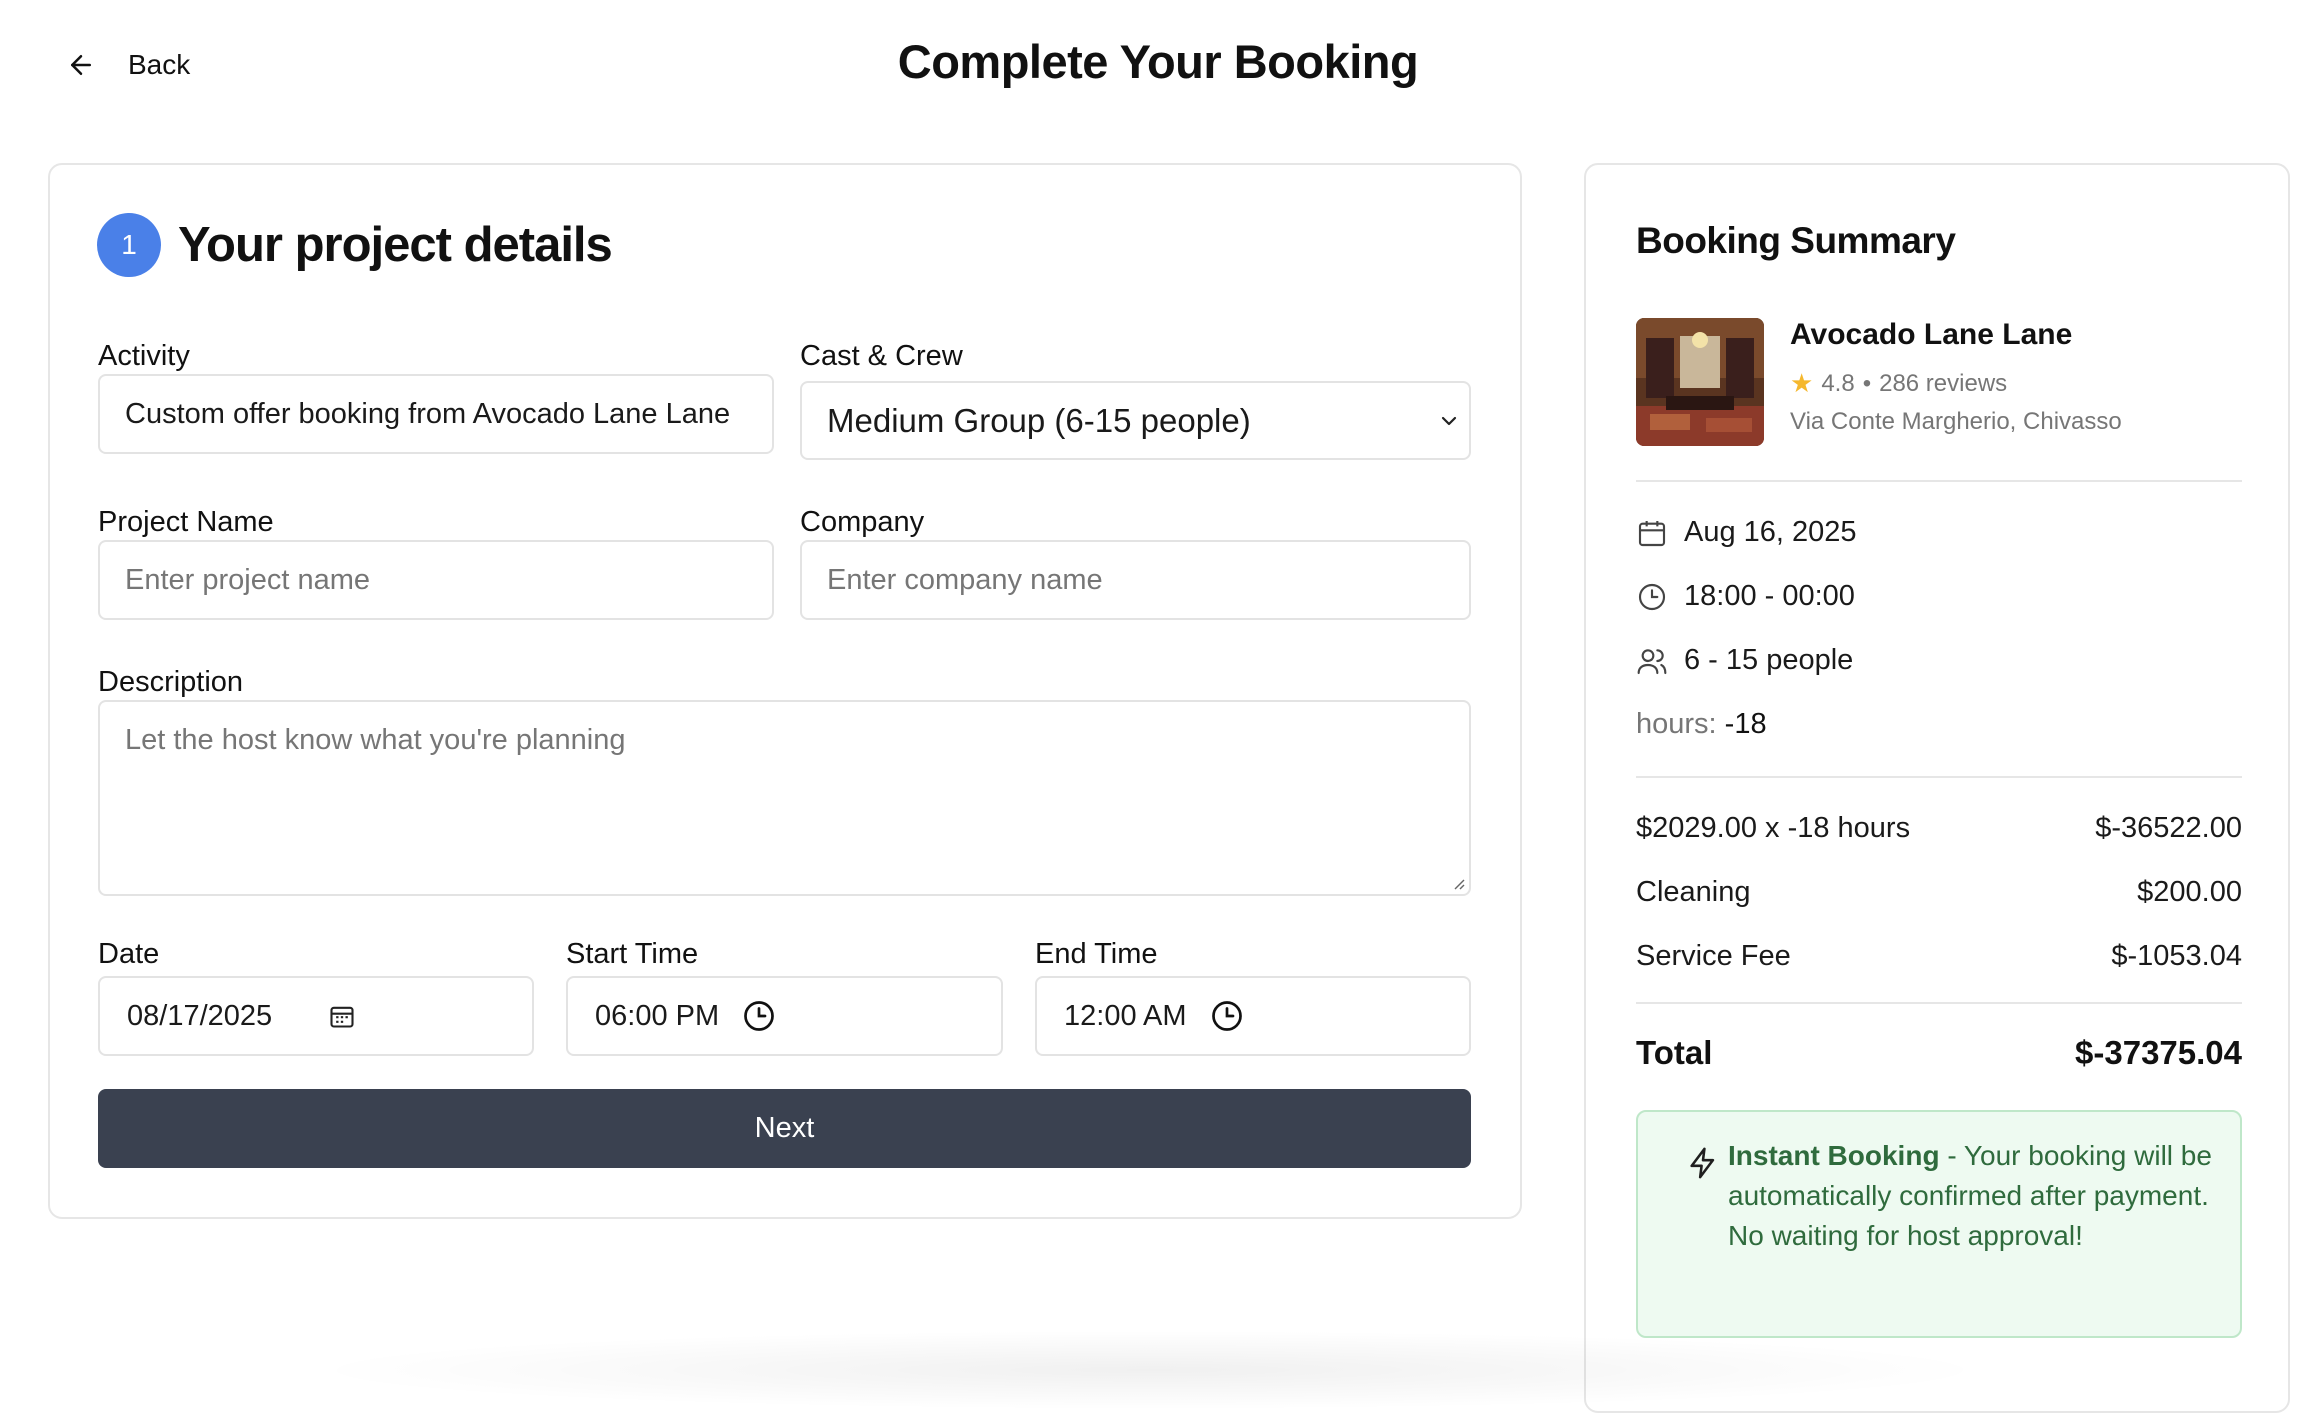 This screenshot has height=1413, width=2316. What do you see at coordinates (965, 579) in the screenshot?
I see `company-placeholder: Enter company name` at bounding box center [965, 579].